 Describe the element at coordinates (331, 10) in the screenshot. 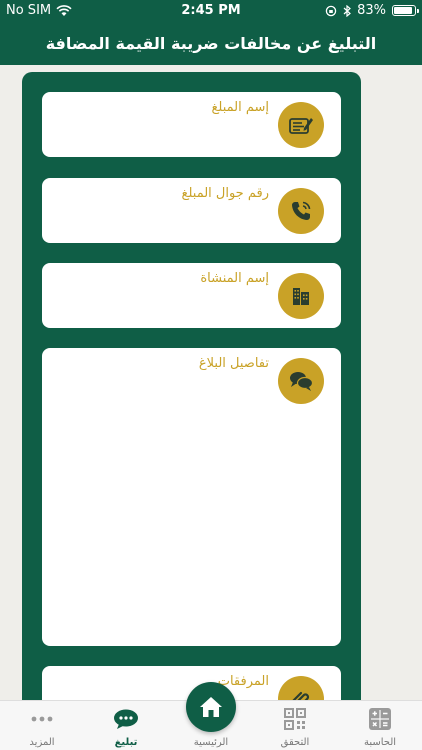

I see `orientation-lock-icon` at that location.